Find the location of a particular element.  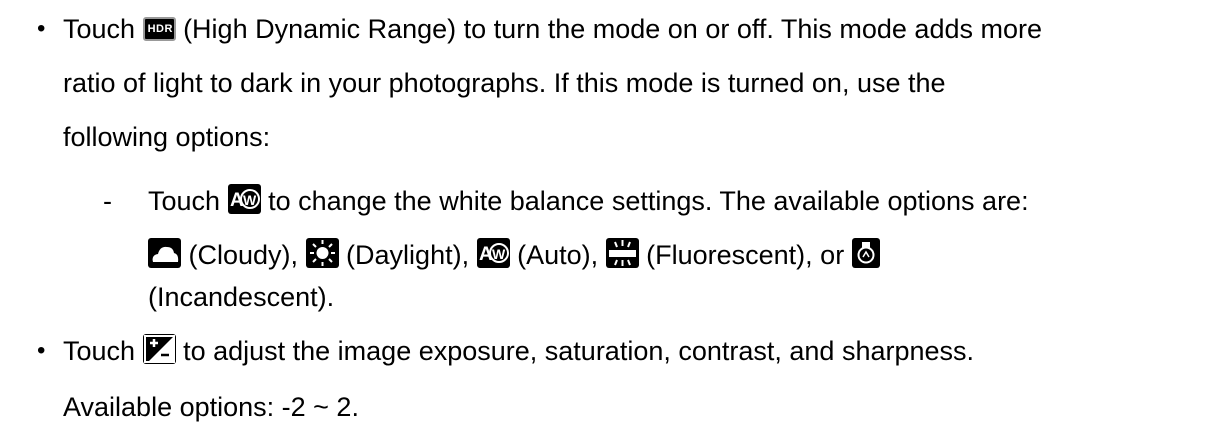

hdr-icon-label: HDR is located at coordinates (160, 29).